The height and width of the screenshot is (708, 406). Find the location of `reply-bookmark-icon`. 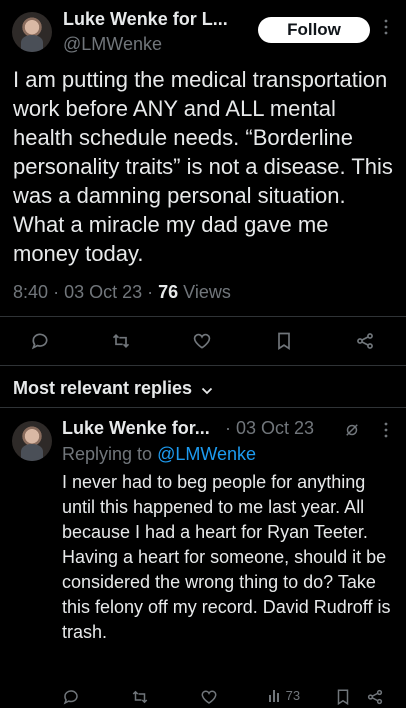

reply-bookmark-icon is located at coordinates (343, 697).